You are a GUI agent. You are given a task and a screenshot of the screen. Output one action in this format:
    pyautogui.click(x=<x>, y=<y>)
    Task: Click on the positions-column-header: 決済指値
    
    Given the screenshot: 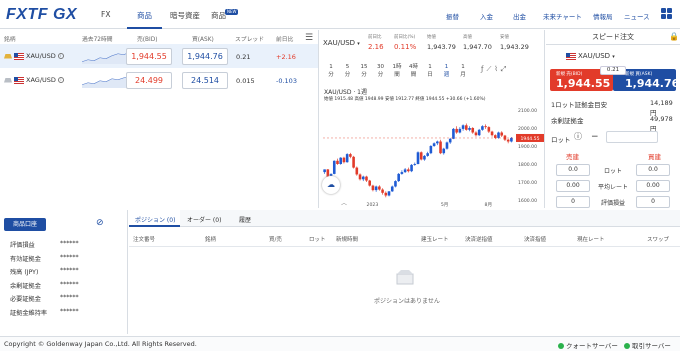 What is the action you would take?
    pyautogui.click(x=535, y=239)
    